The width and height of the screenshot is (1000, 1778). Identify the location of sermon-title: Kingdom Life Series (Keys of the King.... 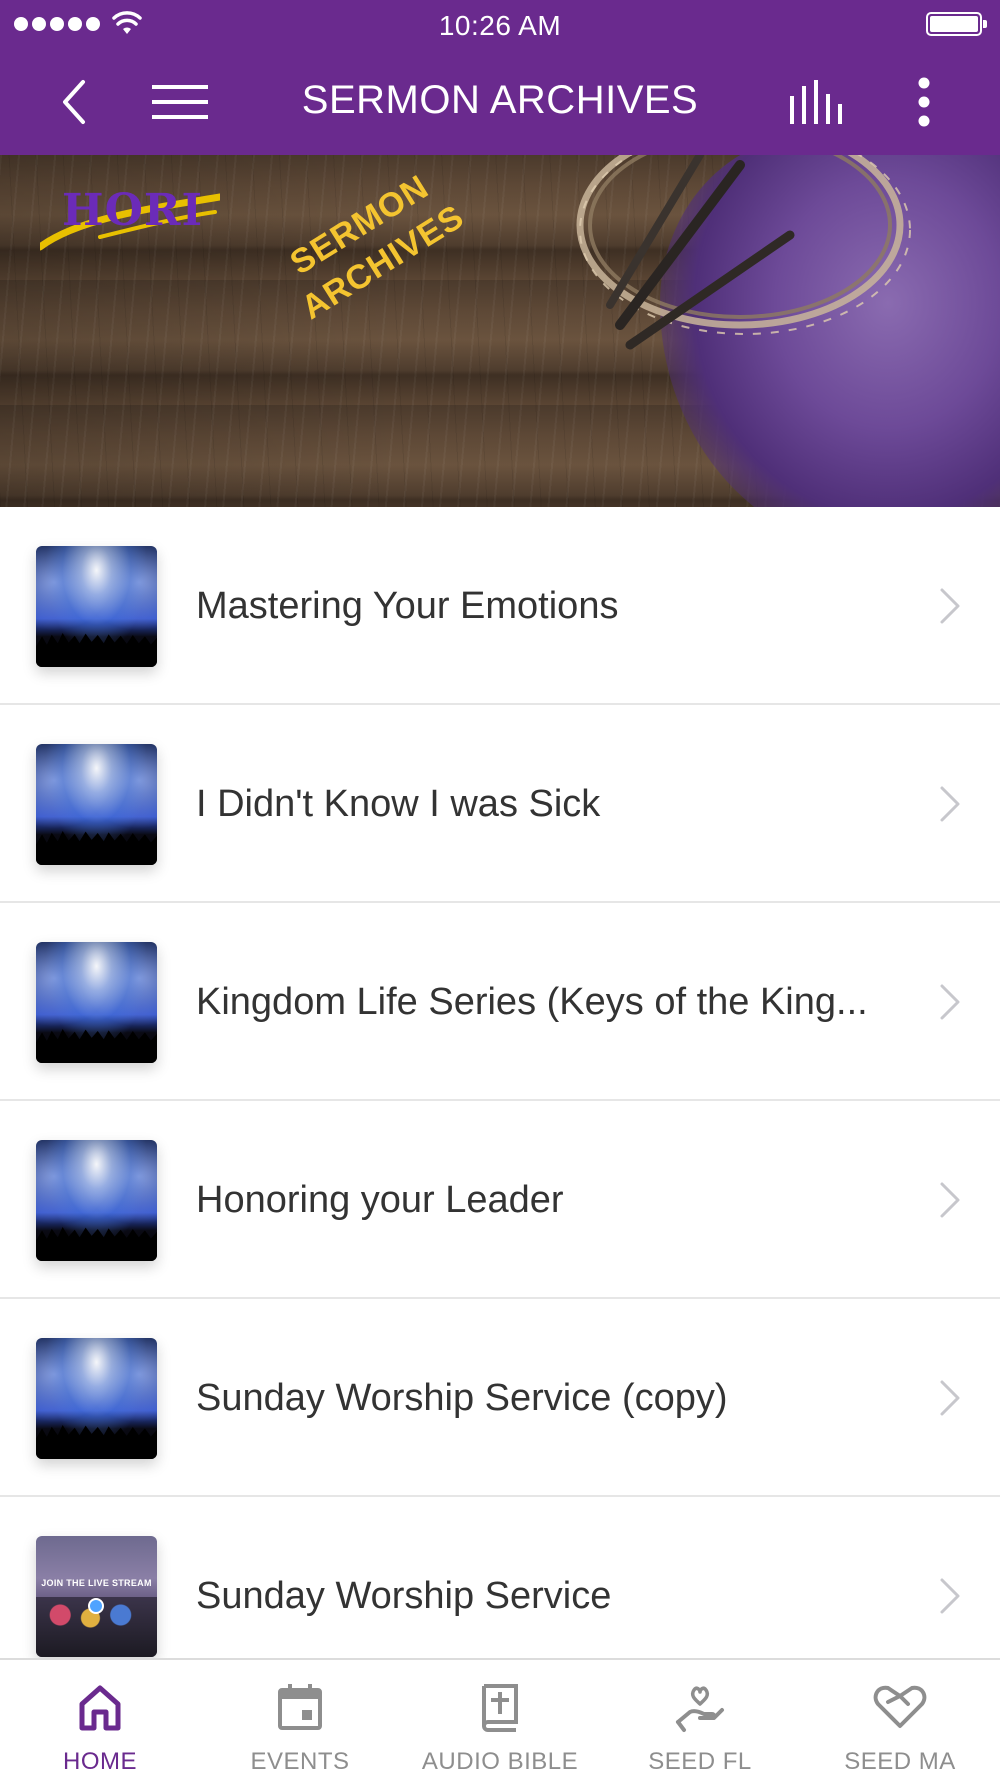
(532, 1002).